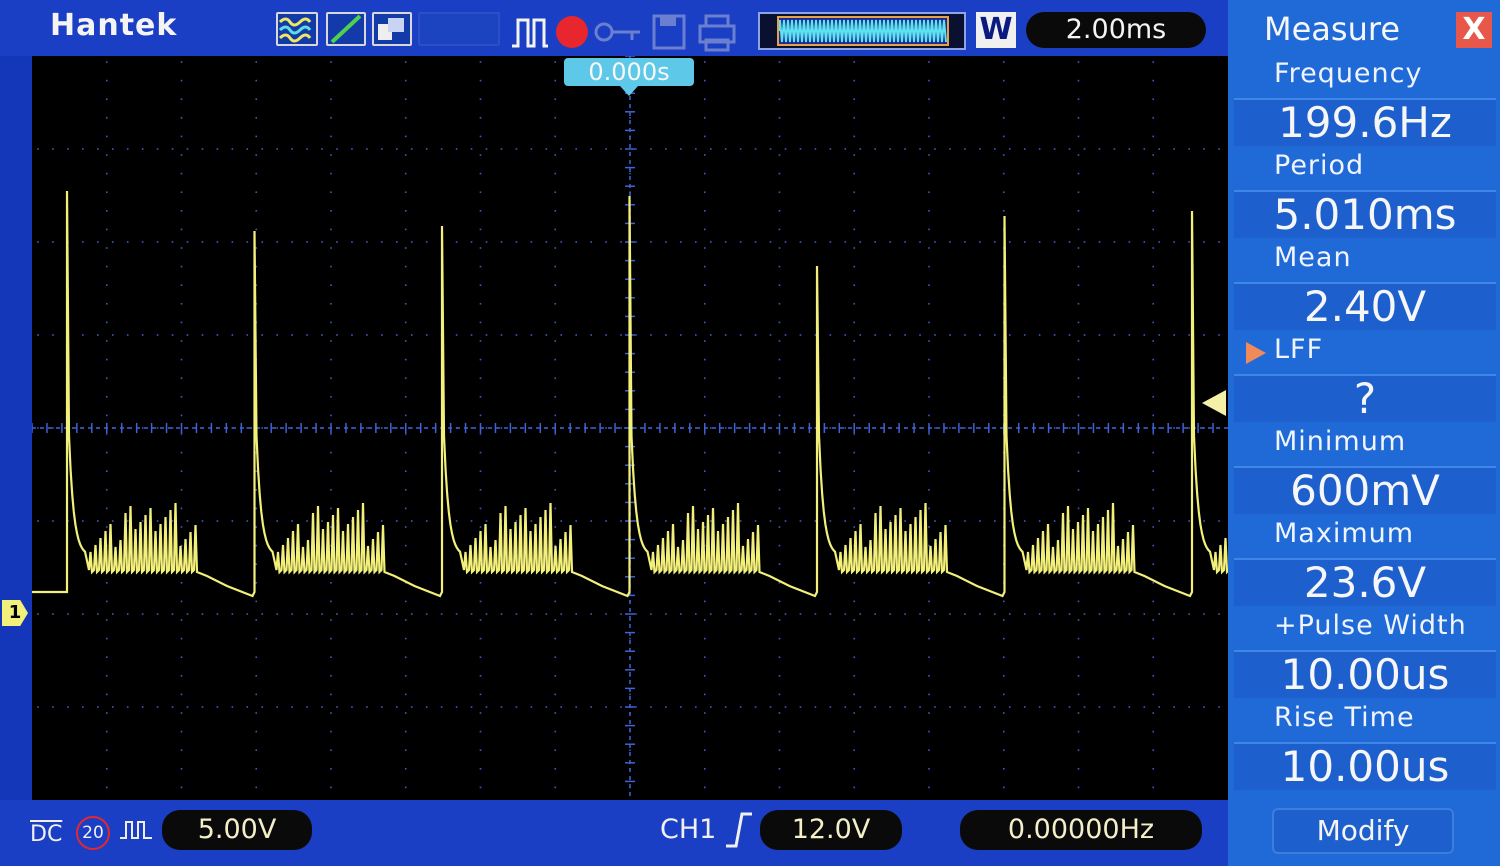  What do you see at coordinates (1365, 214) in the screenshot?
I see `measure-value-period: 5.010ms` at bounding box center [1365, 214].